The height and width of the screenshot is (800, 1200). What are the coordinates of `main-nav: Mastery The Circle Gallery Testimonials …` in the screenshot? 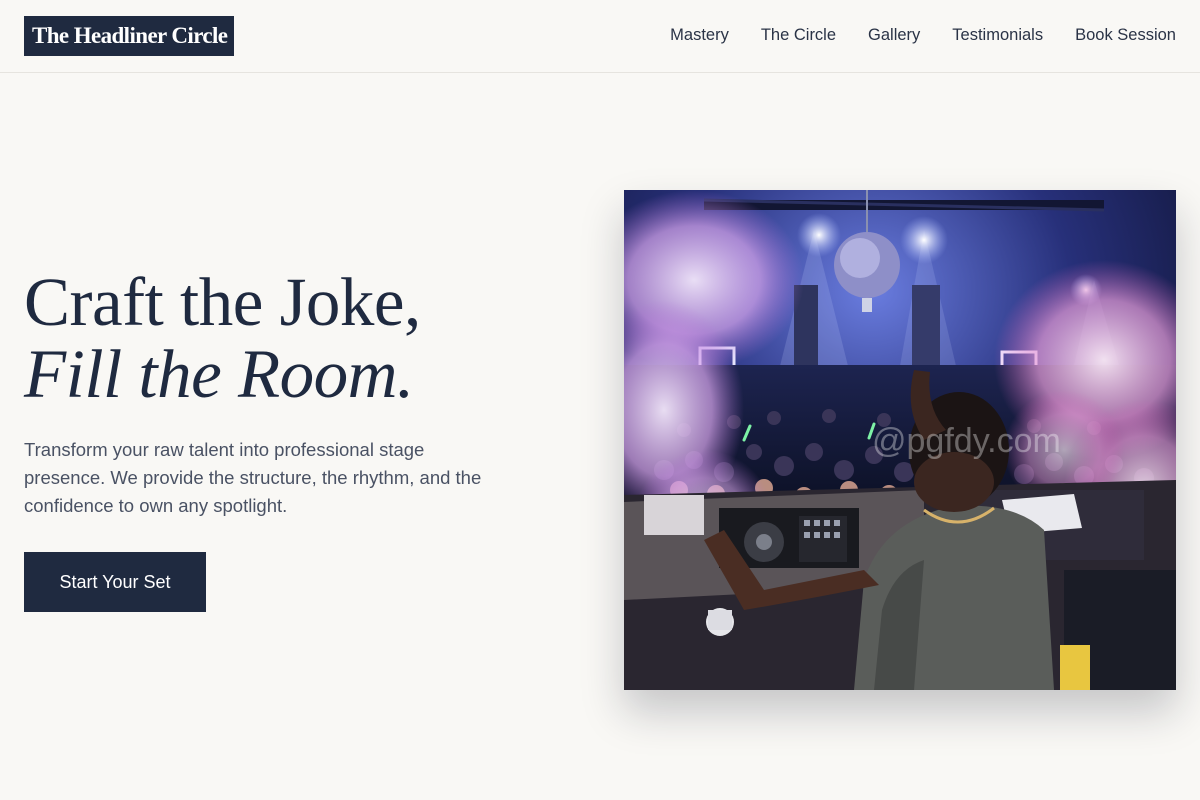 It's located at (923, 35).